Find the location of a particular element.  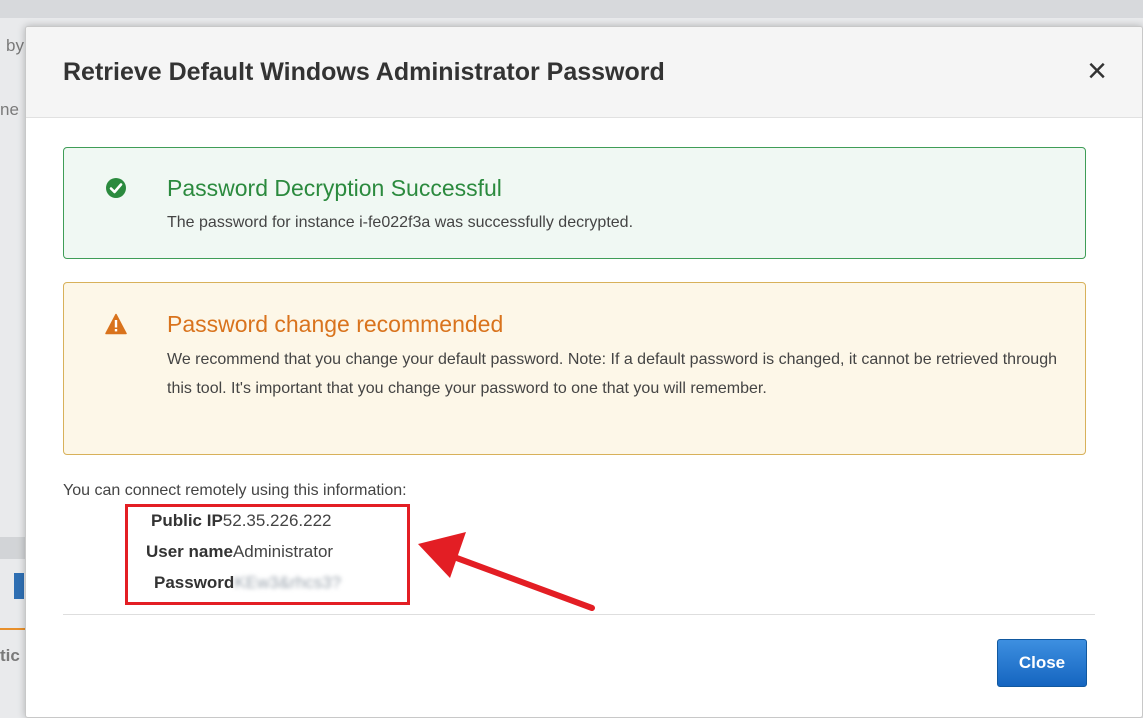

background-strip is located at coordinates (13, 548).